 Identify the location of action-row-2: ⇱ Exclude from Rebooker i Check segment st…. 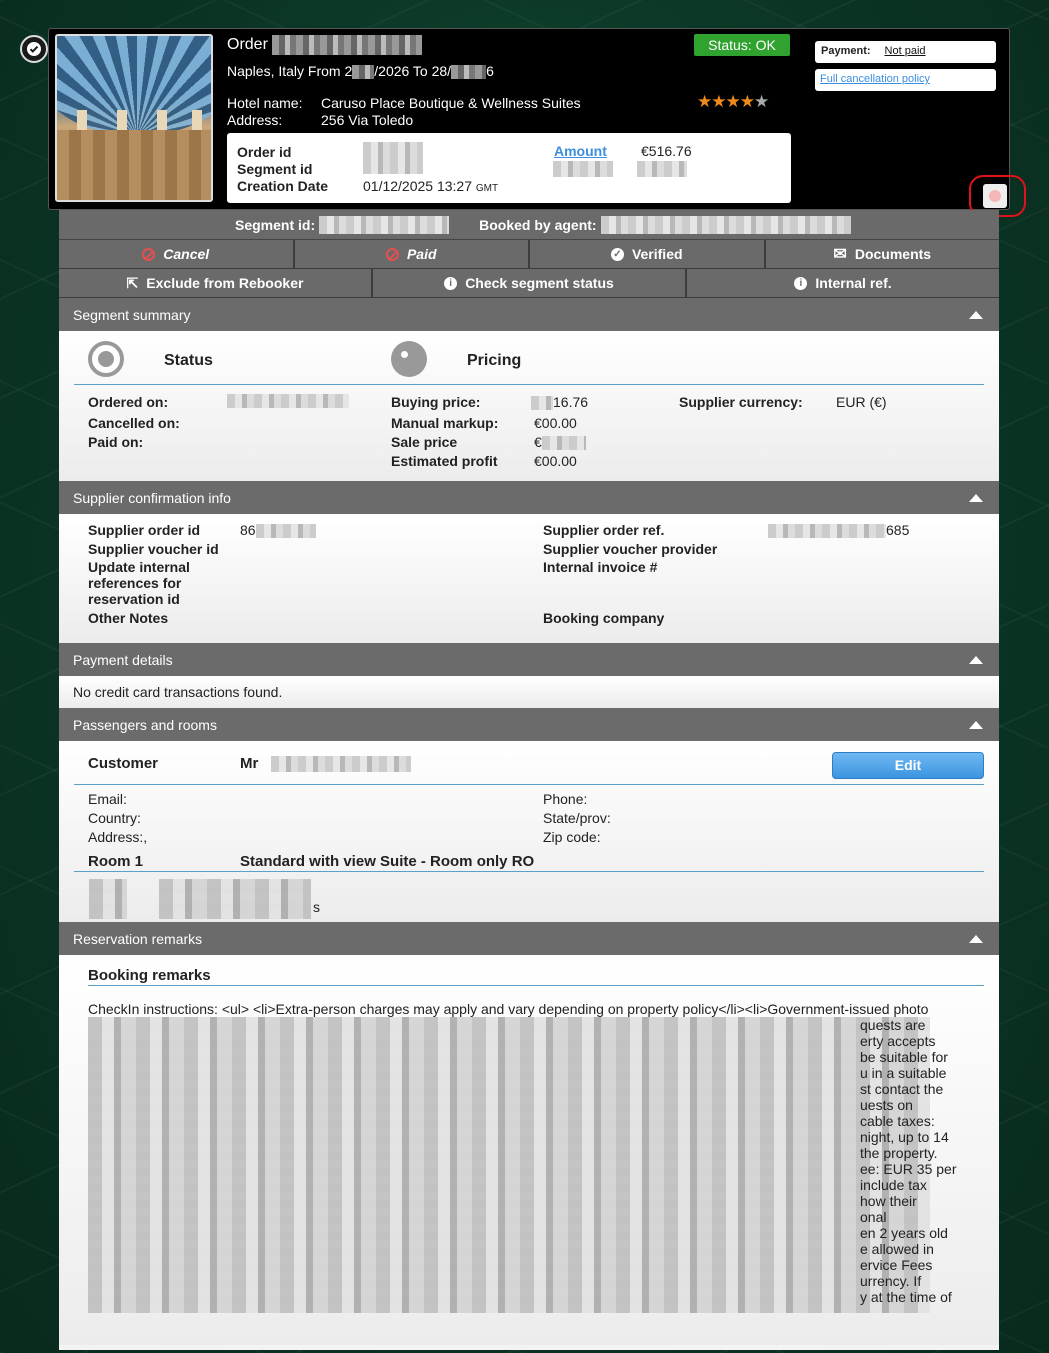
(529, 283).